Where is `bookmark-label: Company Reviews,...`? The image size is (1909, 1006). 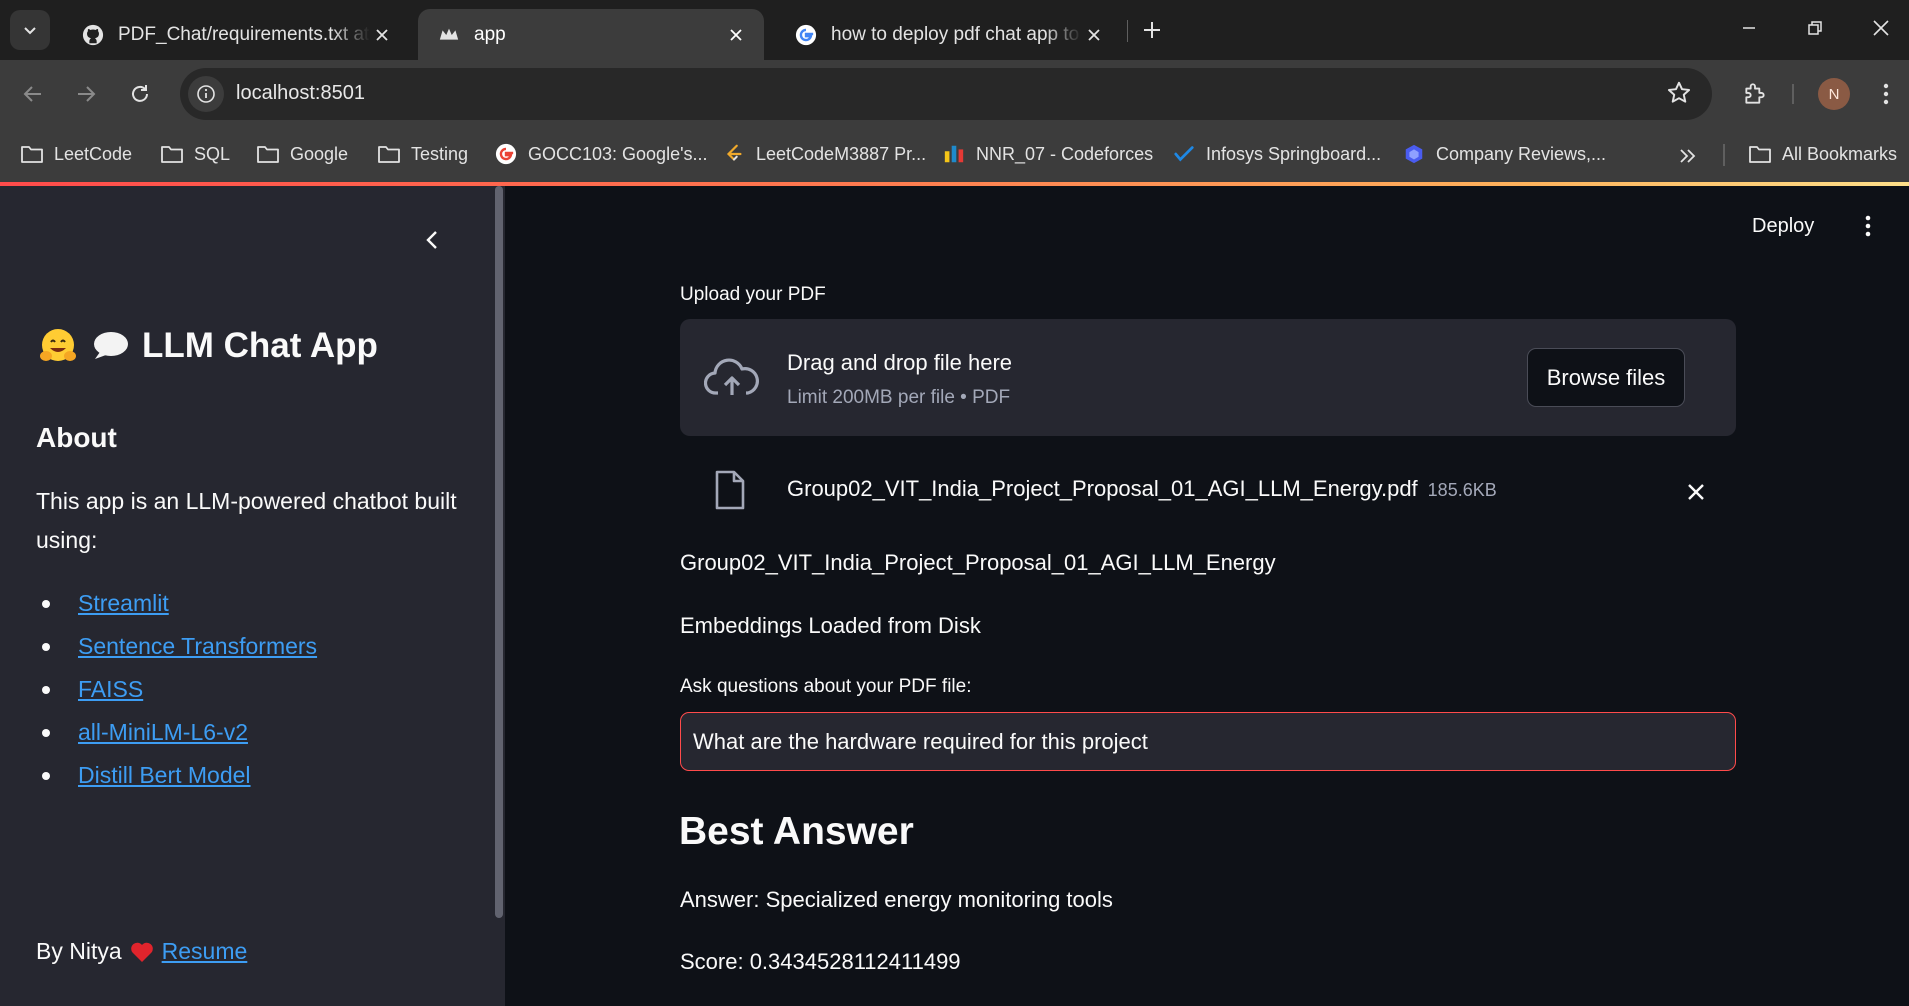
bookmark-label: Company Reviews,... is located at coordinates (1521, 153).